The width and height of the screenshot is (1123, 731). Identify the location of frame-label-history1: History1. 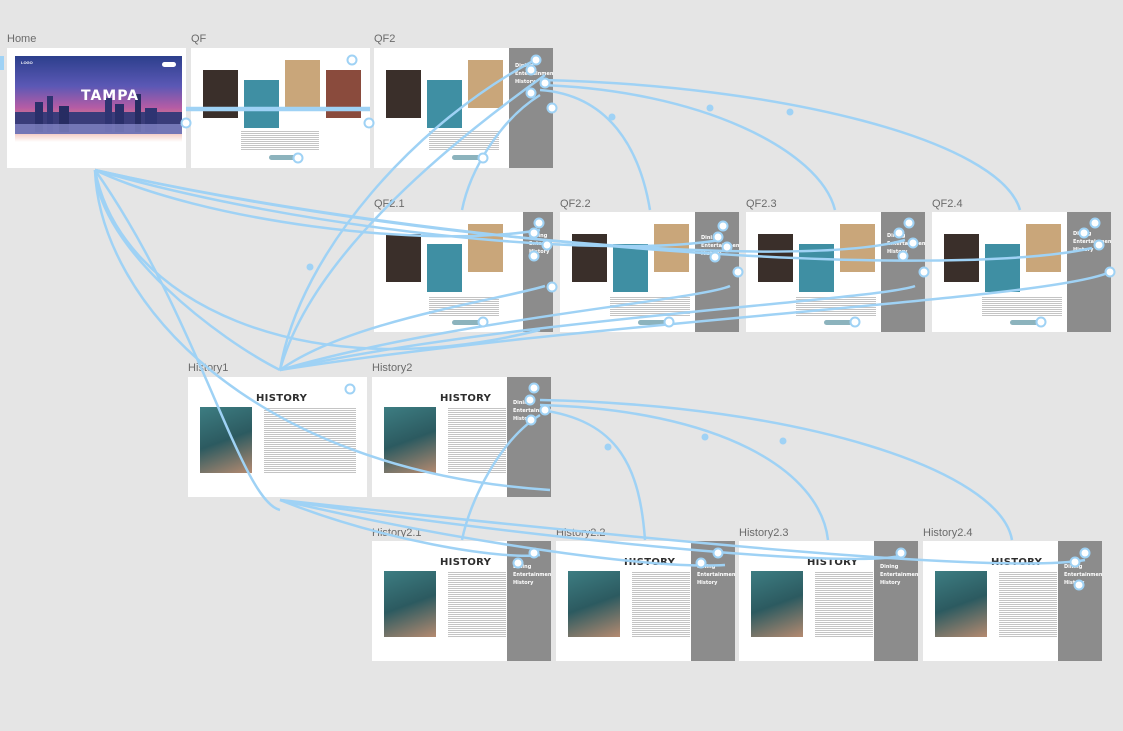
(208, 368).